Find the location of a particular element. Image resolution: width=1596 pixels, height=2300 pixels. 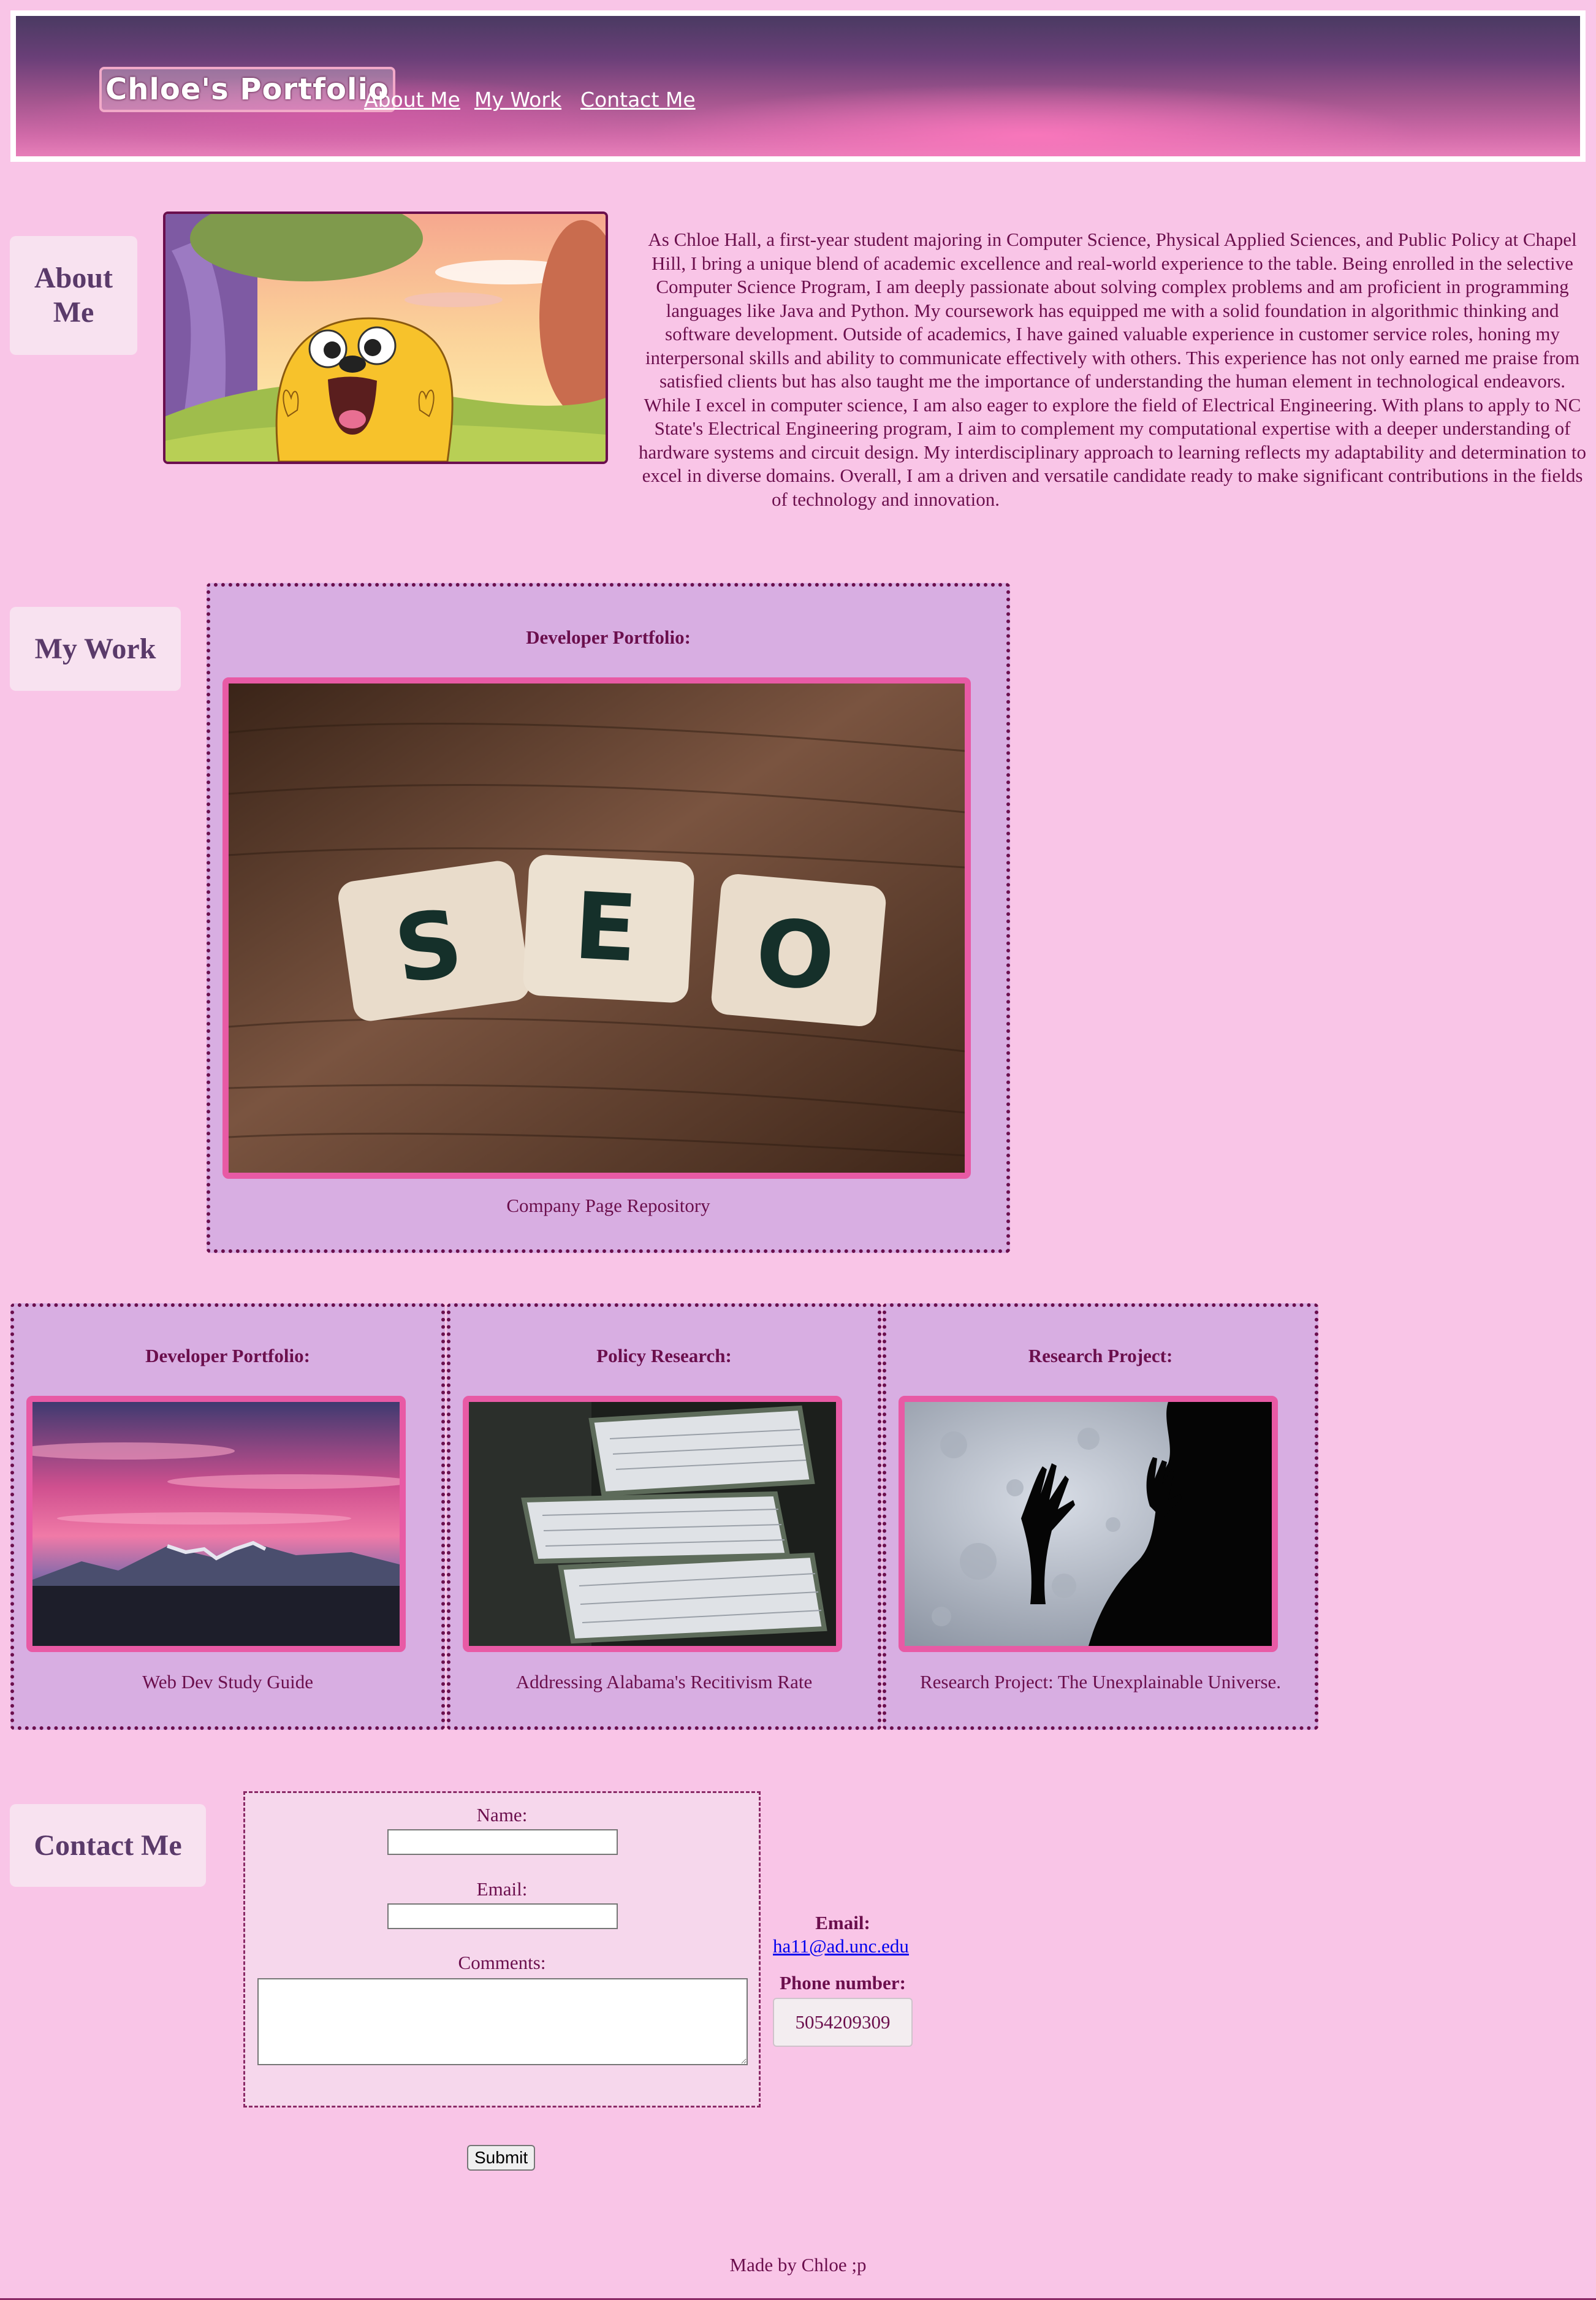

work-card-2-caption: Addressing Alabama's Recitivism Rate is located at coordinates (664, 1682).